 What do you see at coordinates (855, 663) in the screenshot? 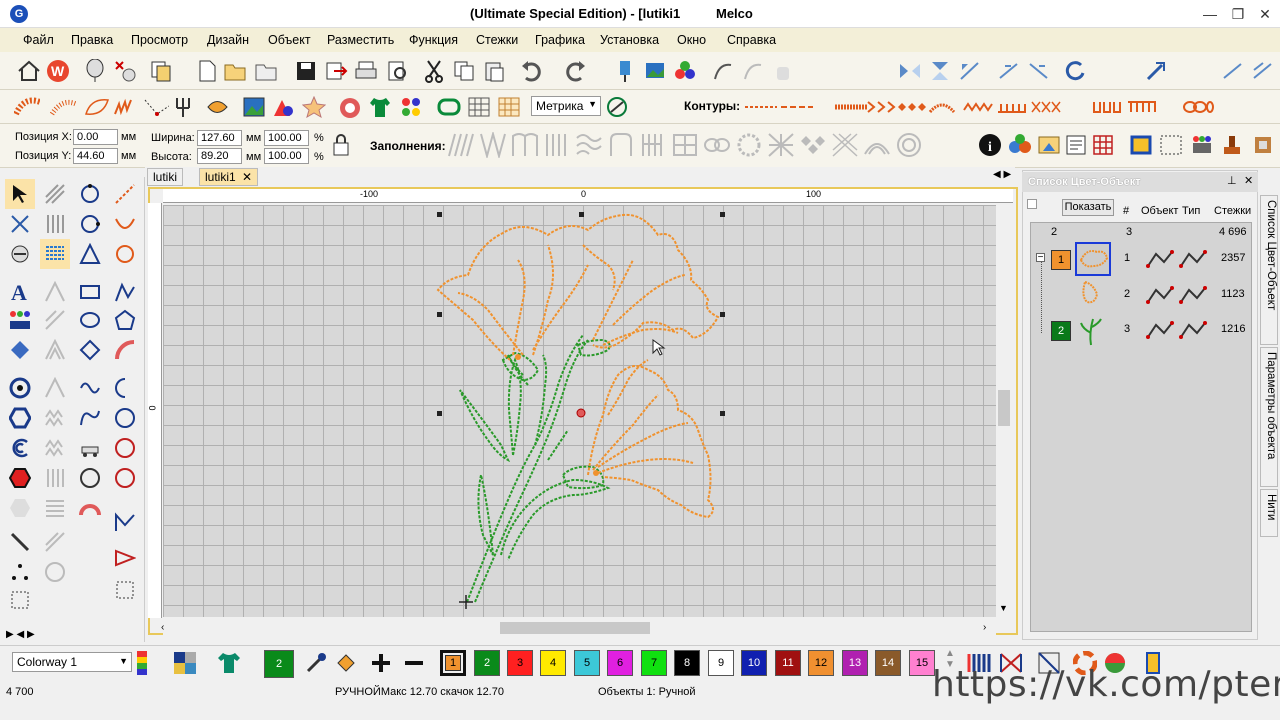
I see `color-swatch-13: 13` at bounding box center [855, 663].